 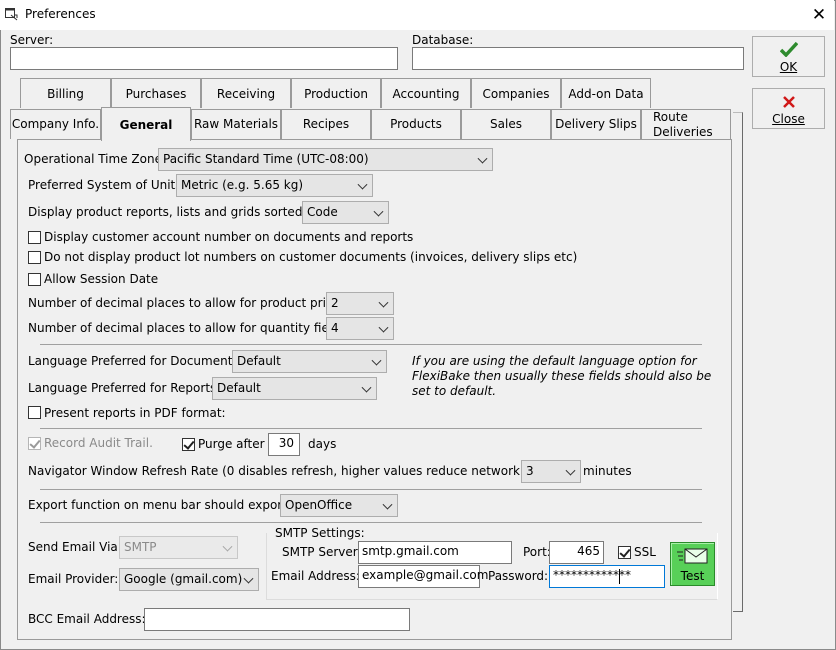 What do you see at coordinates (506, 124) in the screenshot?
I see `tab-sales: Sales` at bounding box center [506, 124].